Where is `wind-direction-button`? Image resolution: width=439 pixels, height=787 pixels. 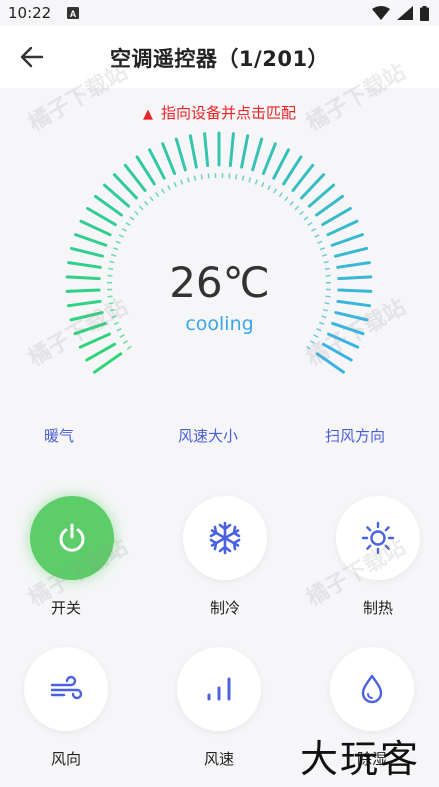 wind-direction-button is located at coordinates (66, 689).